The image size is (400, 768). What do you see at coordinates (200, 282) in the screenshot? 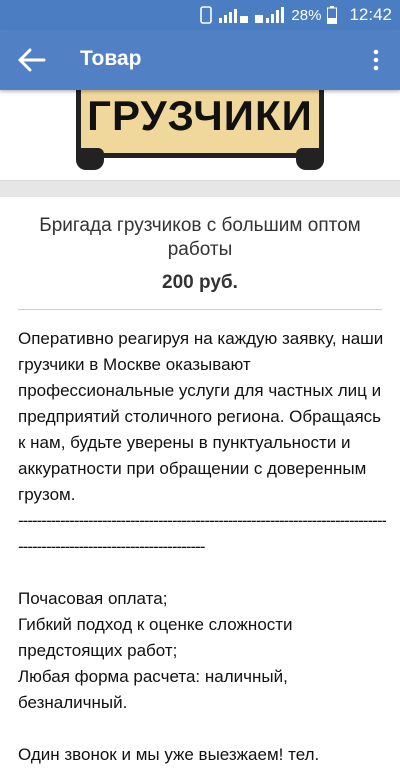
I see `product-price: 200 руб.` at bounding box center [200, 282].